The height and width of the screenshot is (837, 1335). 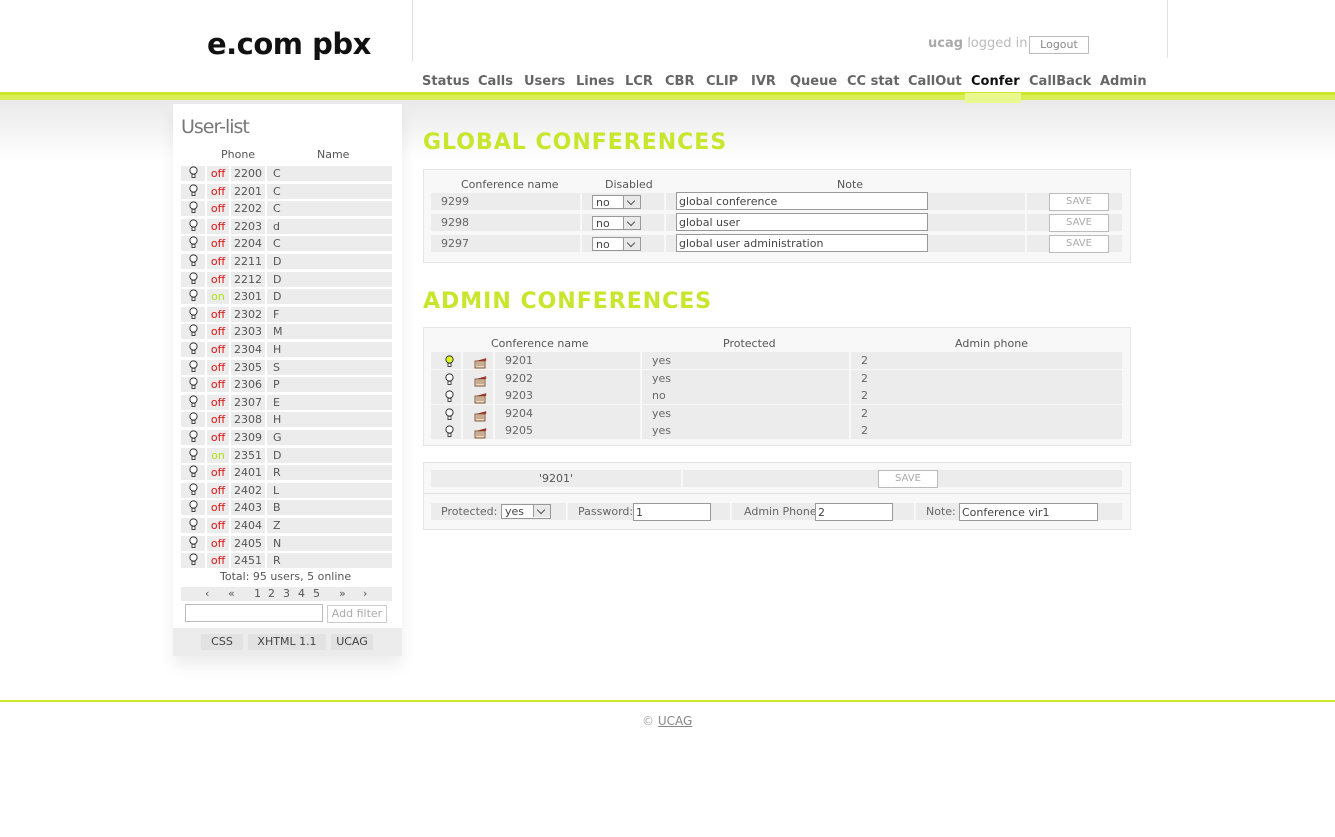 What do you see at coordinates (286, 173) in the screenshot?
I see `user-row: off 2200 C` at bounding box center [286, 173].